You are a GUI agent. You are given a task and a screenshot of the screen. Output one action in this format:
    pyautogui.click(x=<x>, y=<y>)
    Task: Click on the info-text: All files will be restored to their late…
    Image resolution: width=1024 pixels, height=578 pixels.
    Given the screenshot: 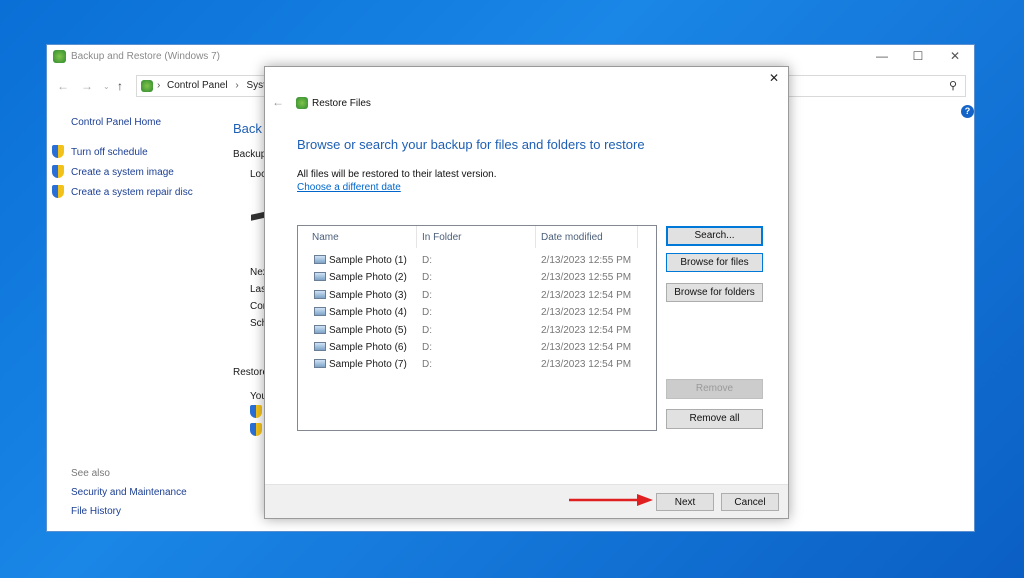 What is the action you would take?
    pyautogui.click(x=397, y=174)
    